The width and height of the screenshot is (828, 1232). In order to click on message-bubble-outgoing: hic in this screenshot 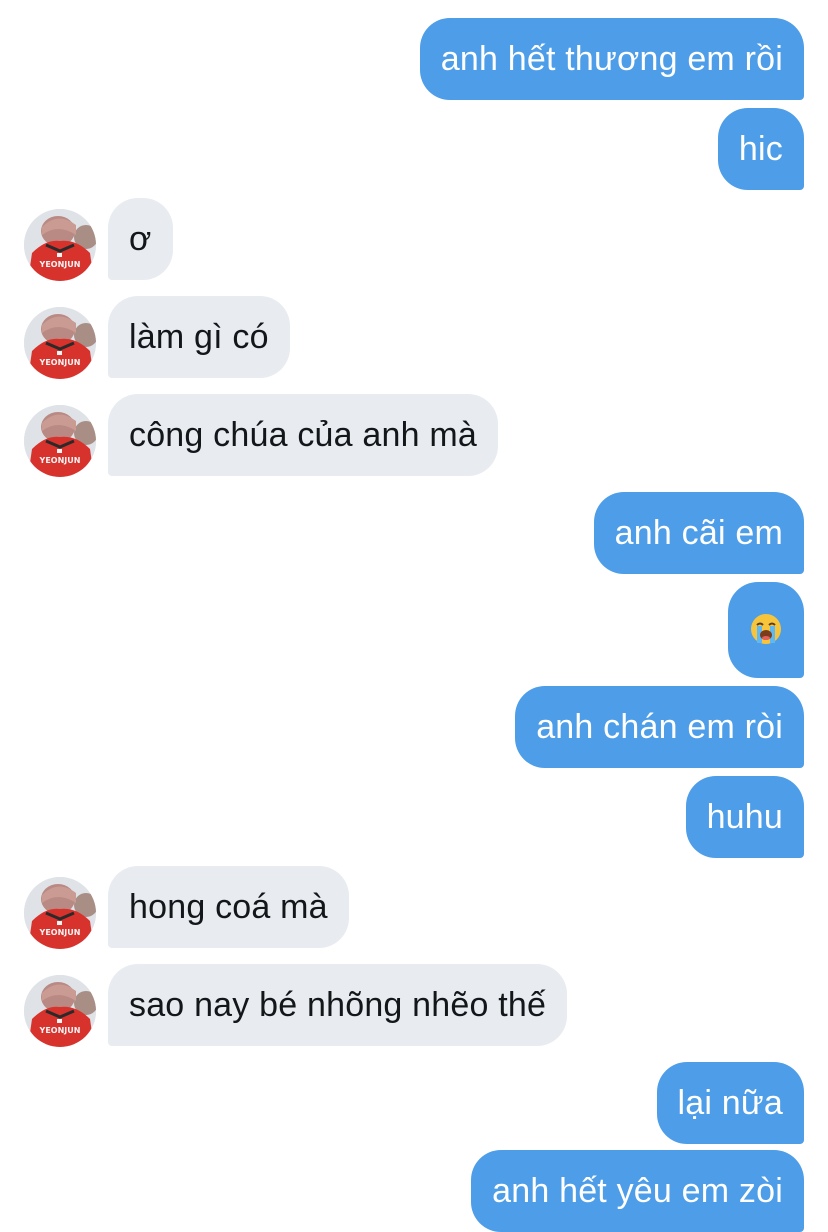, I will do `click(760, 149)`.